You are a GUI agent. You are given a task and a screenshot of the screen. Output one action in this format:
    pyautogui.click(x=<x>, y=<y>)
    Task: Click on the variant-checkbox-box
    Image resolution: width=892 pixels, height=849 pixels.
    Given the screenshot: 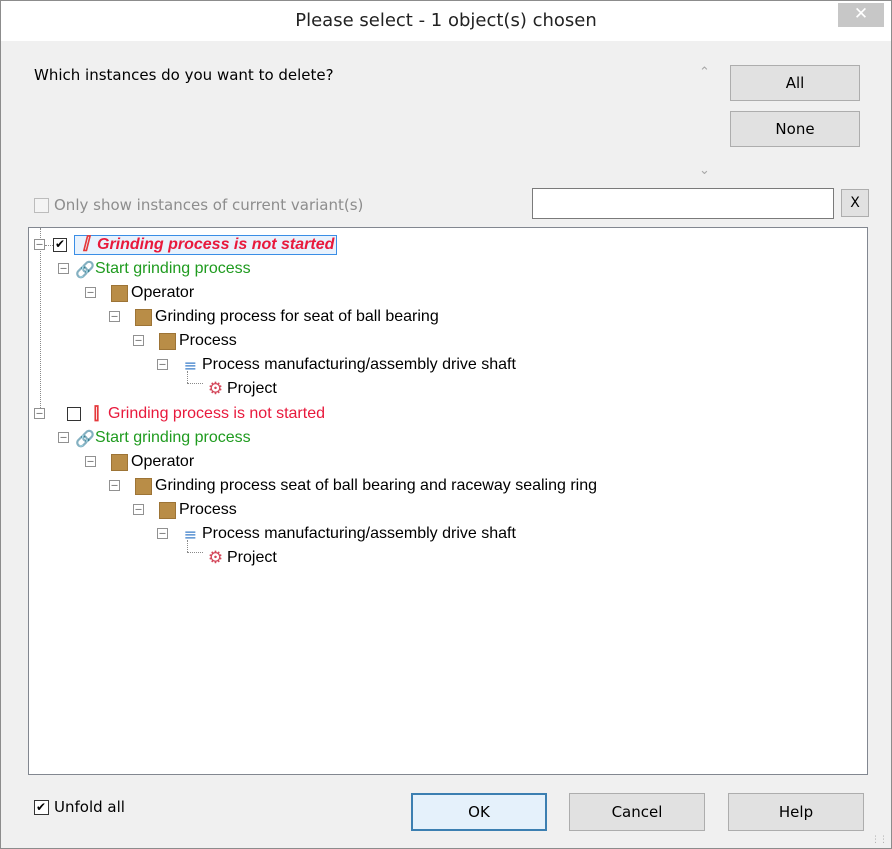 What is the action you would take?
    pyautogui.click(x=41, y=205)
    